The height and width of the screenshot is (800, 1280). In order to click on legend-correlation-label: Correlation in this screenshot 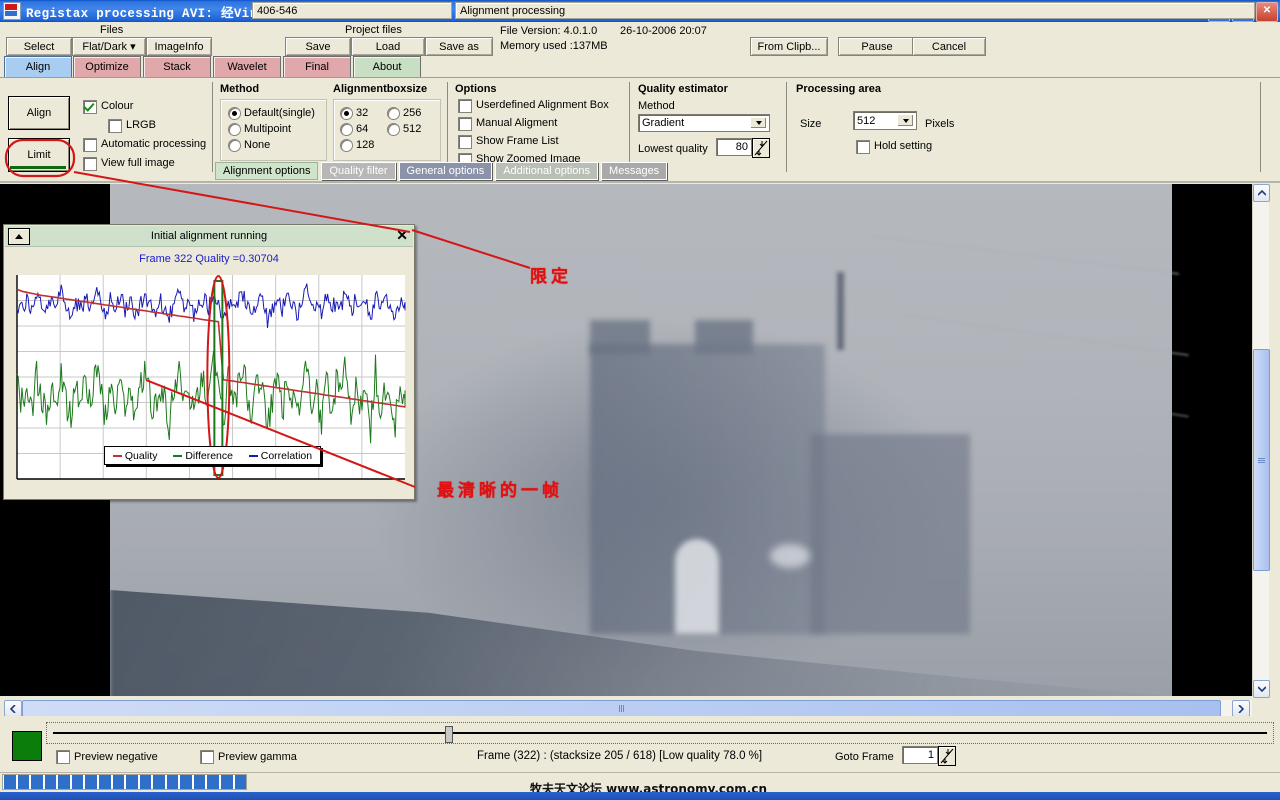, I will do `click(286, 455)`.